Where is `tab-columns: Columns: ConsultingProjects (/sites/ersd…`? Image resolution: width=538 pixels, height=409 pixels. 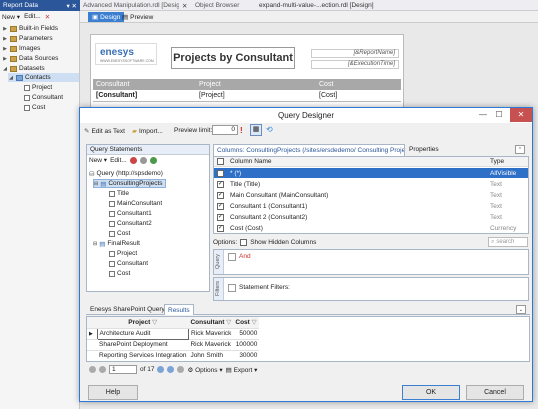 tab-columns: Columns: ConsultingProjects (/sites/ersd… is located at coordinates (309, 150).